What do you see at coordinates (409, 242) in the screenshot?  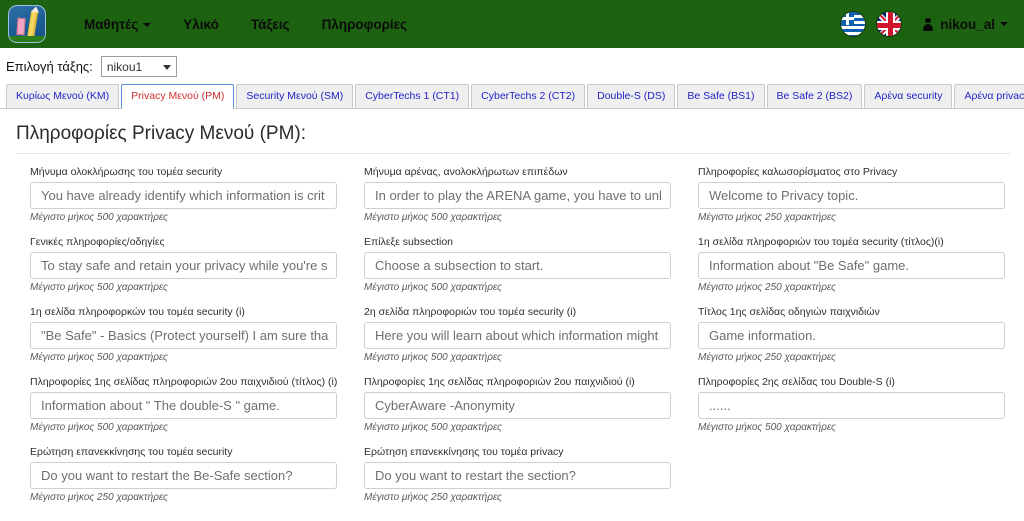 I see `field-label: Επίλεξε subsection` at bounding box center [409, 242].